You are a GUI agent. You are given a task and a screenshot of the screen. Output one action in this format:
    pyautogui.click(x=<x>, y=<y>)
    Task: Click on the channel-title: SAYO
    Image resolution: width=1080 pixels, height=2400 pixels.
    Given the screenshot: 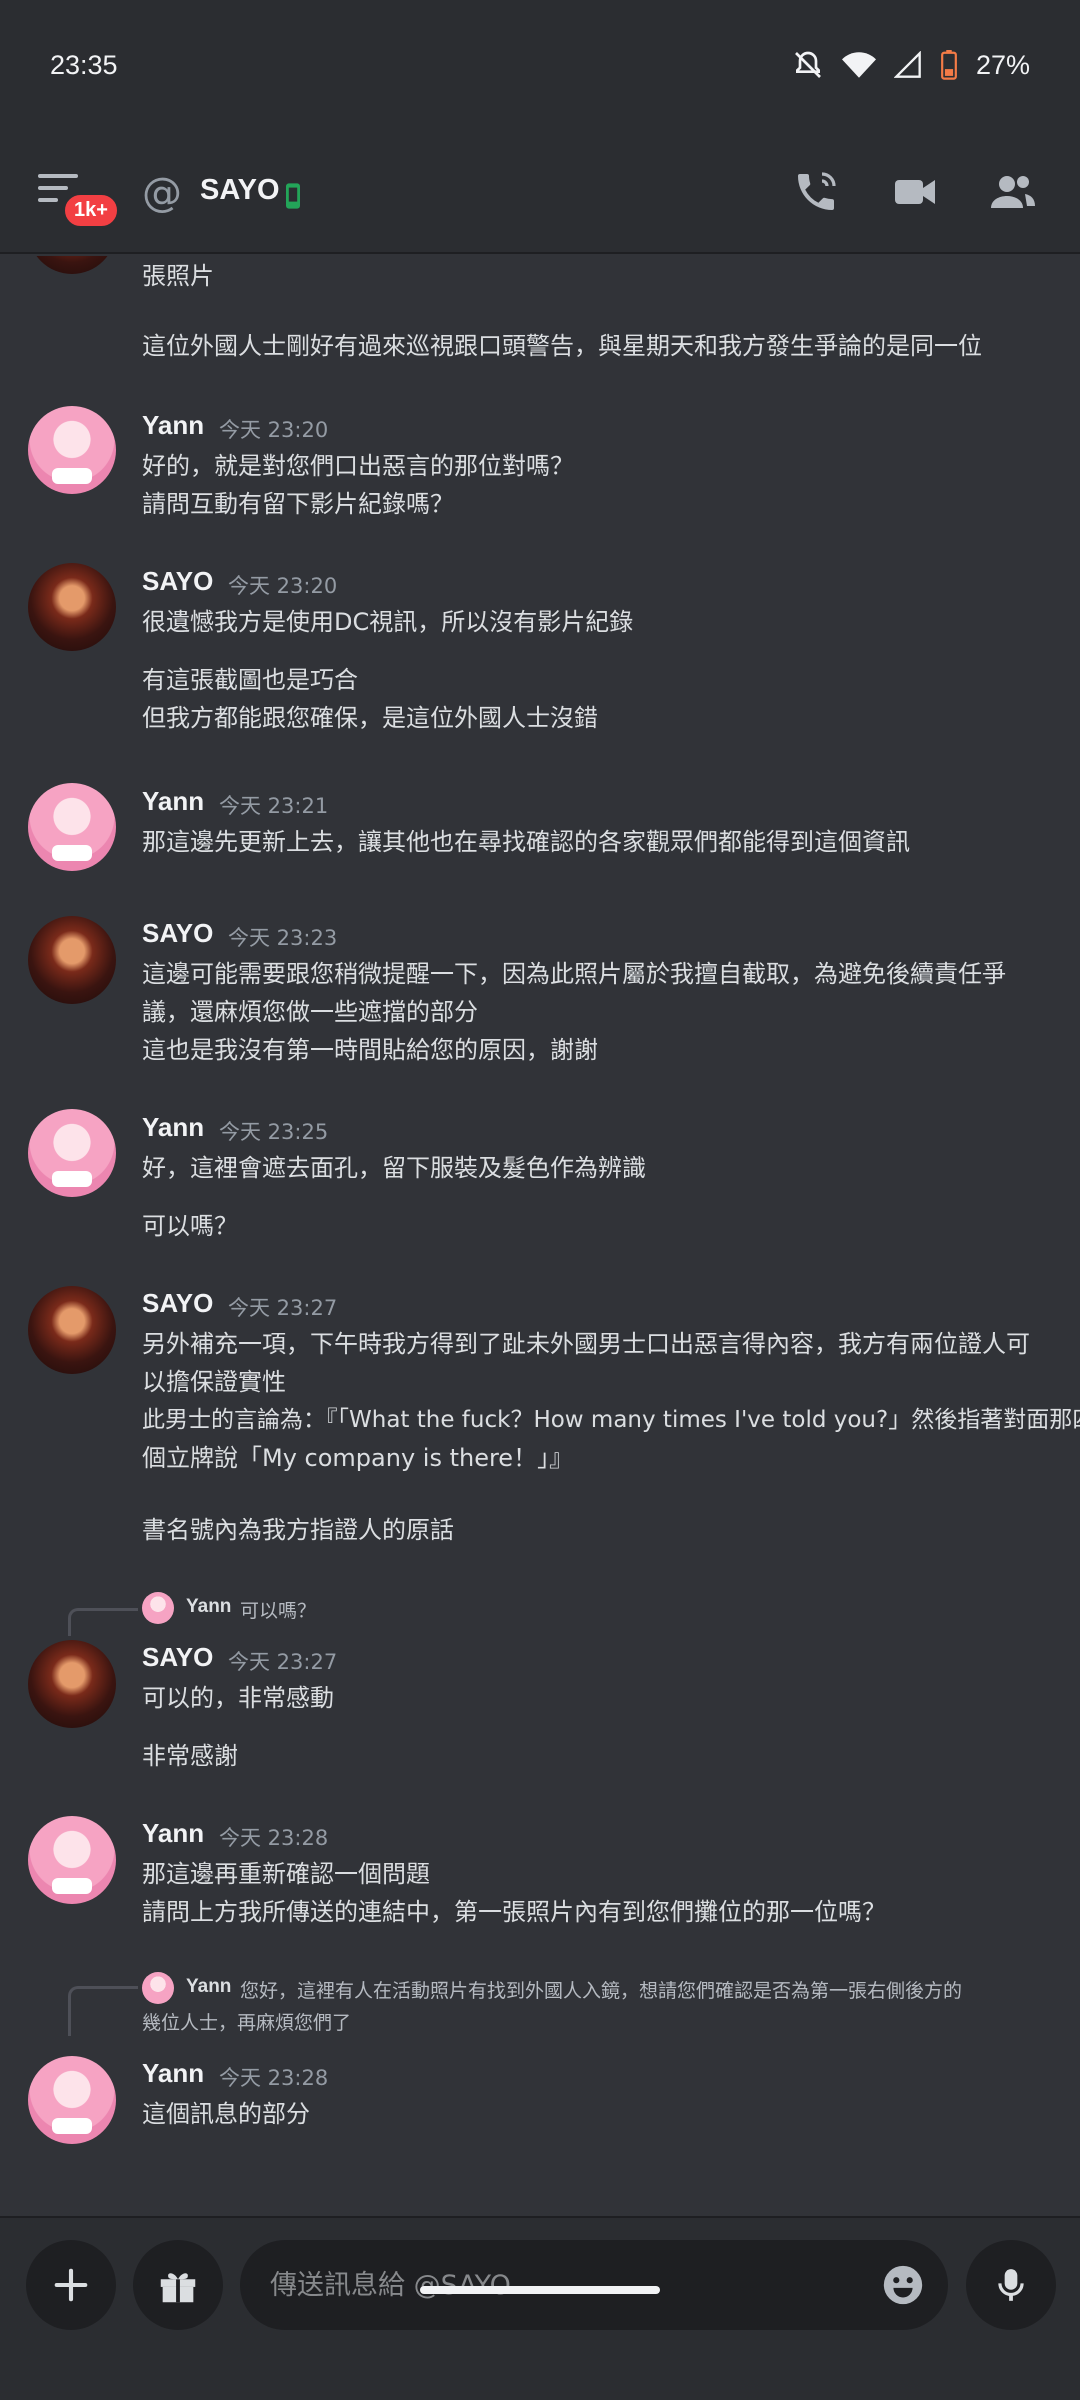 What is the action you would take?
    pyautogui.click(x=240, y=190)
    